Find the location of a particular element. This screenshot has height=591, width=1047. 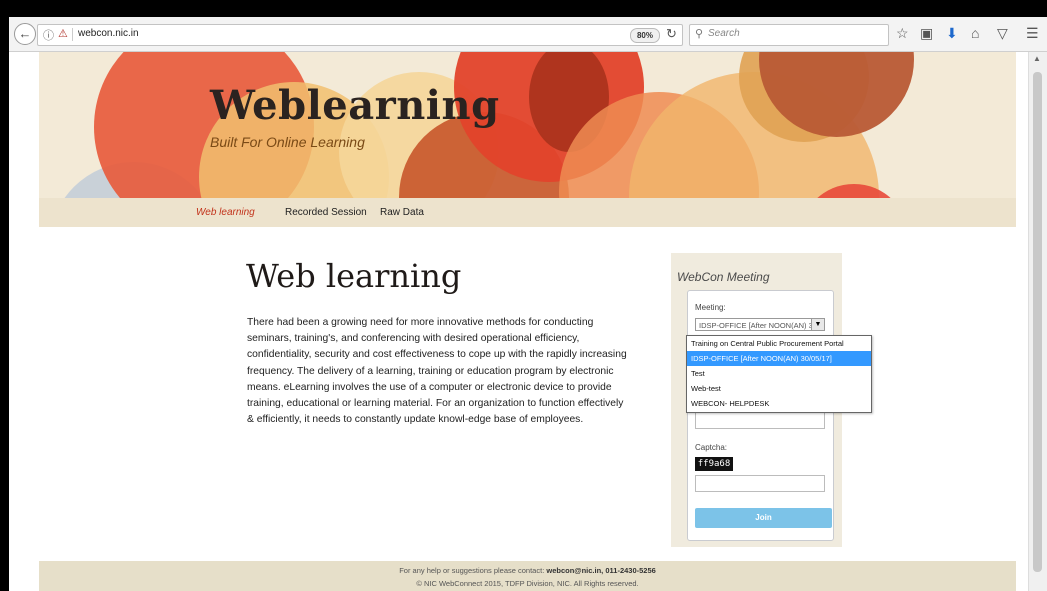

captcha-label: Captcha: is located at coordinates (711, 447).